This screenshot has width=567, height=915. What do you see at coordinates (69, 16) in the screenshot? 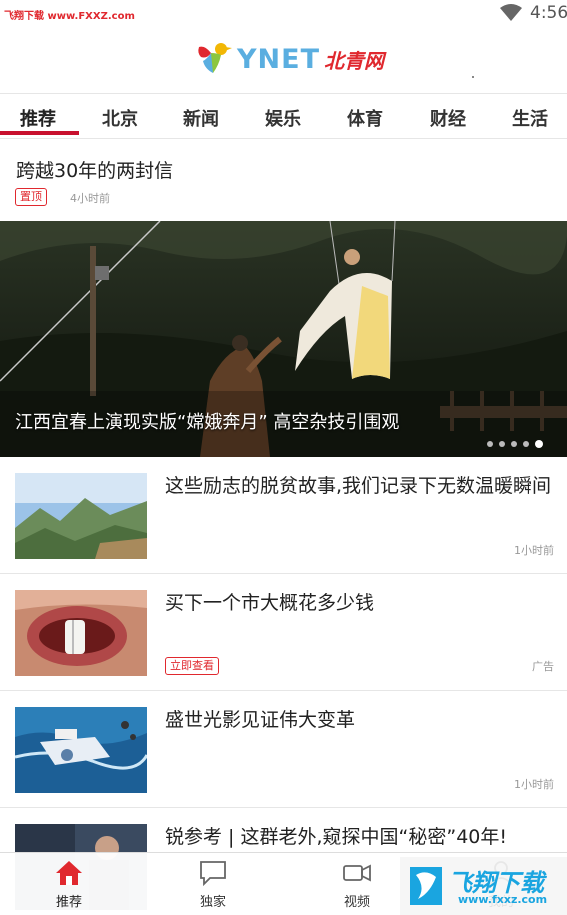
I see `watermark-text: 飞翔下载 www.FXXZ.com` at bounding box center [69, 16].